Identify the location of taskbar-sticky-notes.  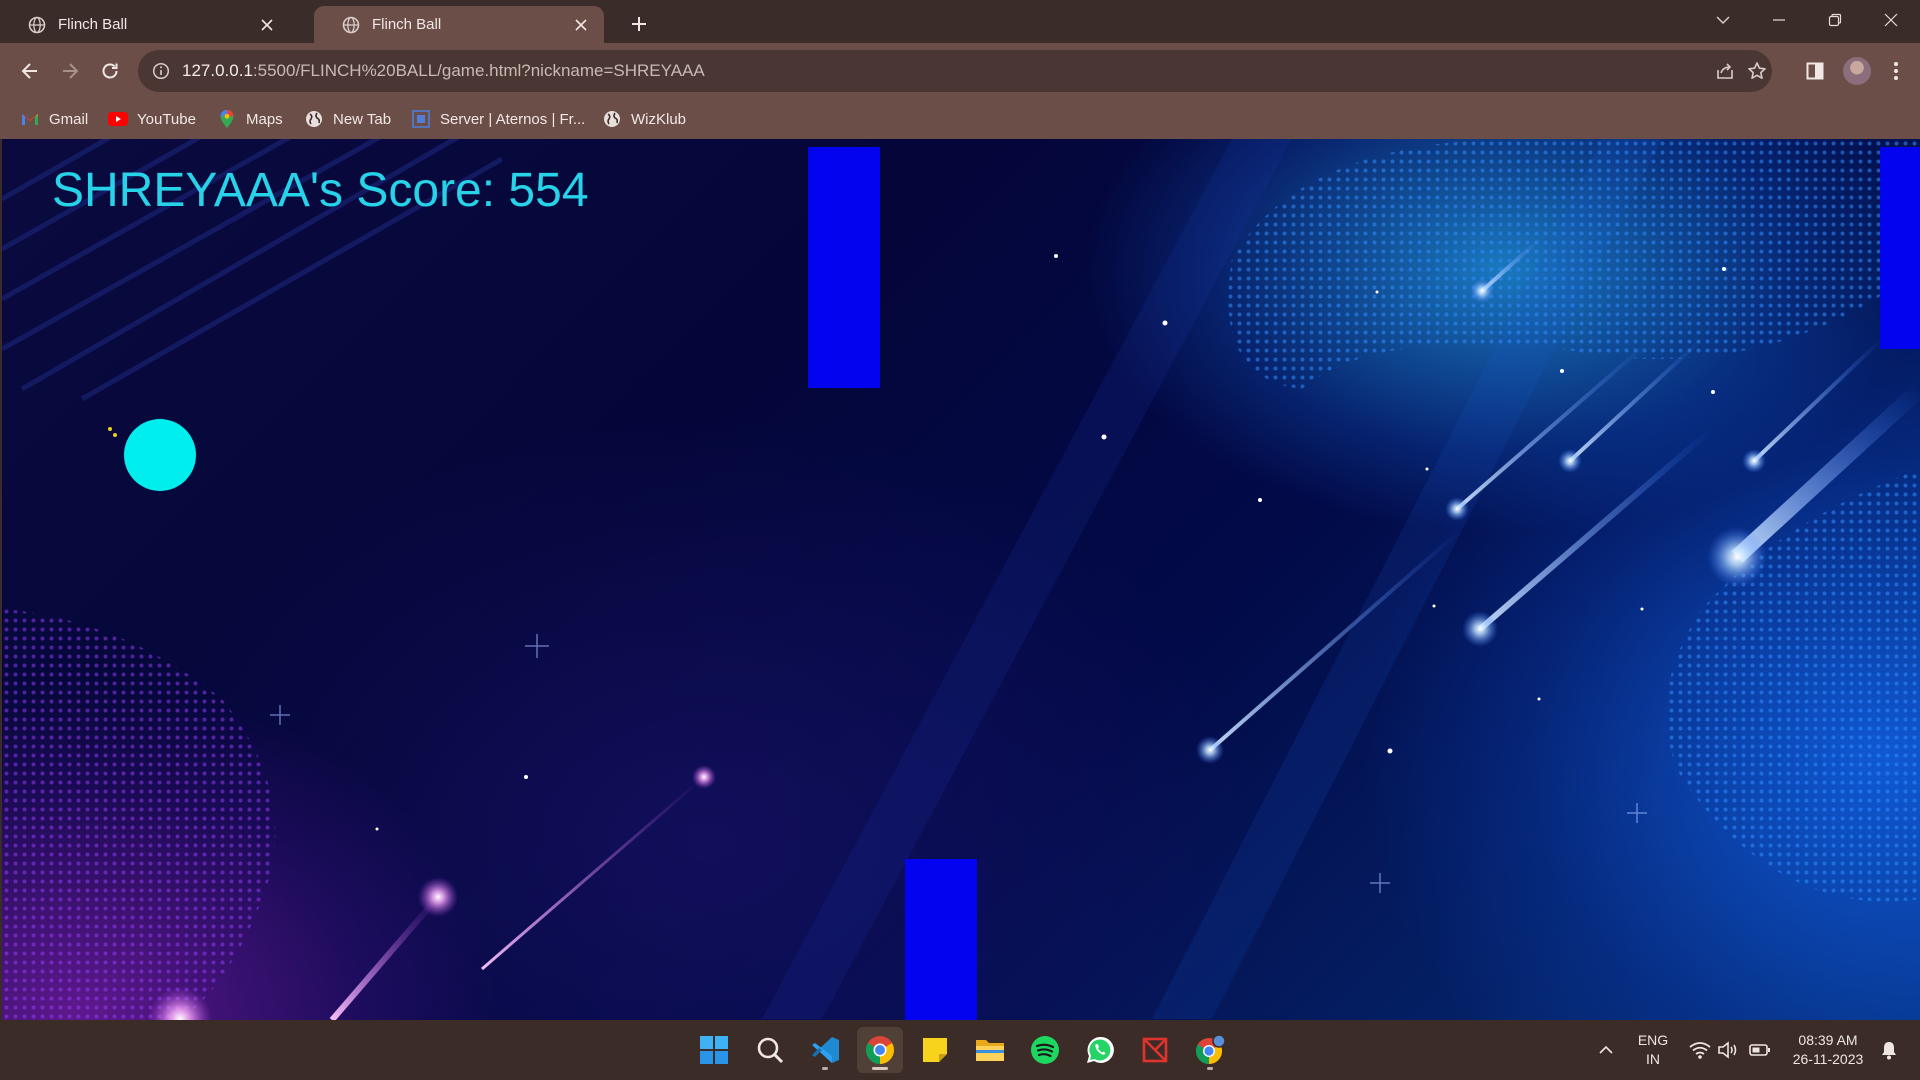
(935, 1050).